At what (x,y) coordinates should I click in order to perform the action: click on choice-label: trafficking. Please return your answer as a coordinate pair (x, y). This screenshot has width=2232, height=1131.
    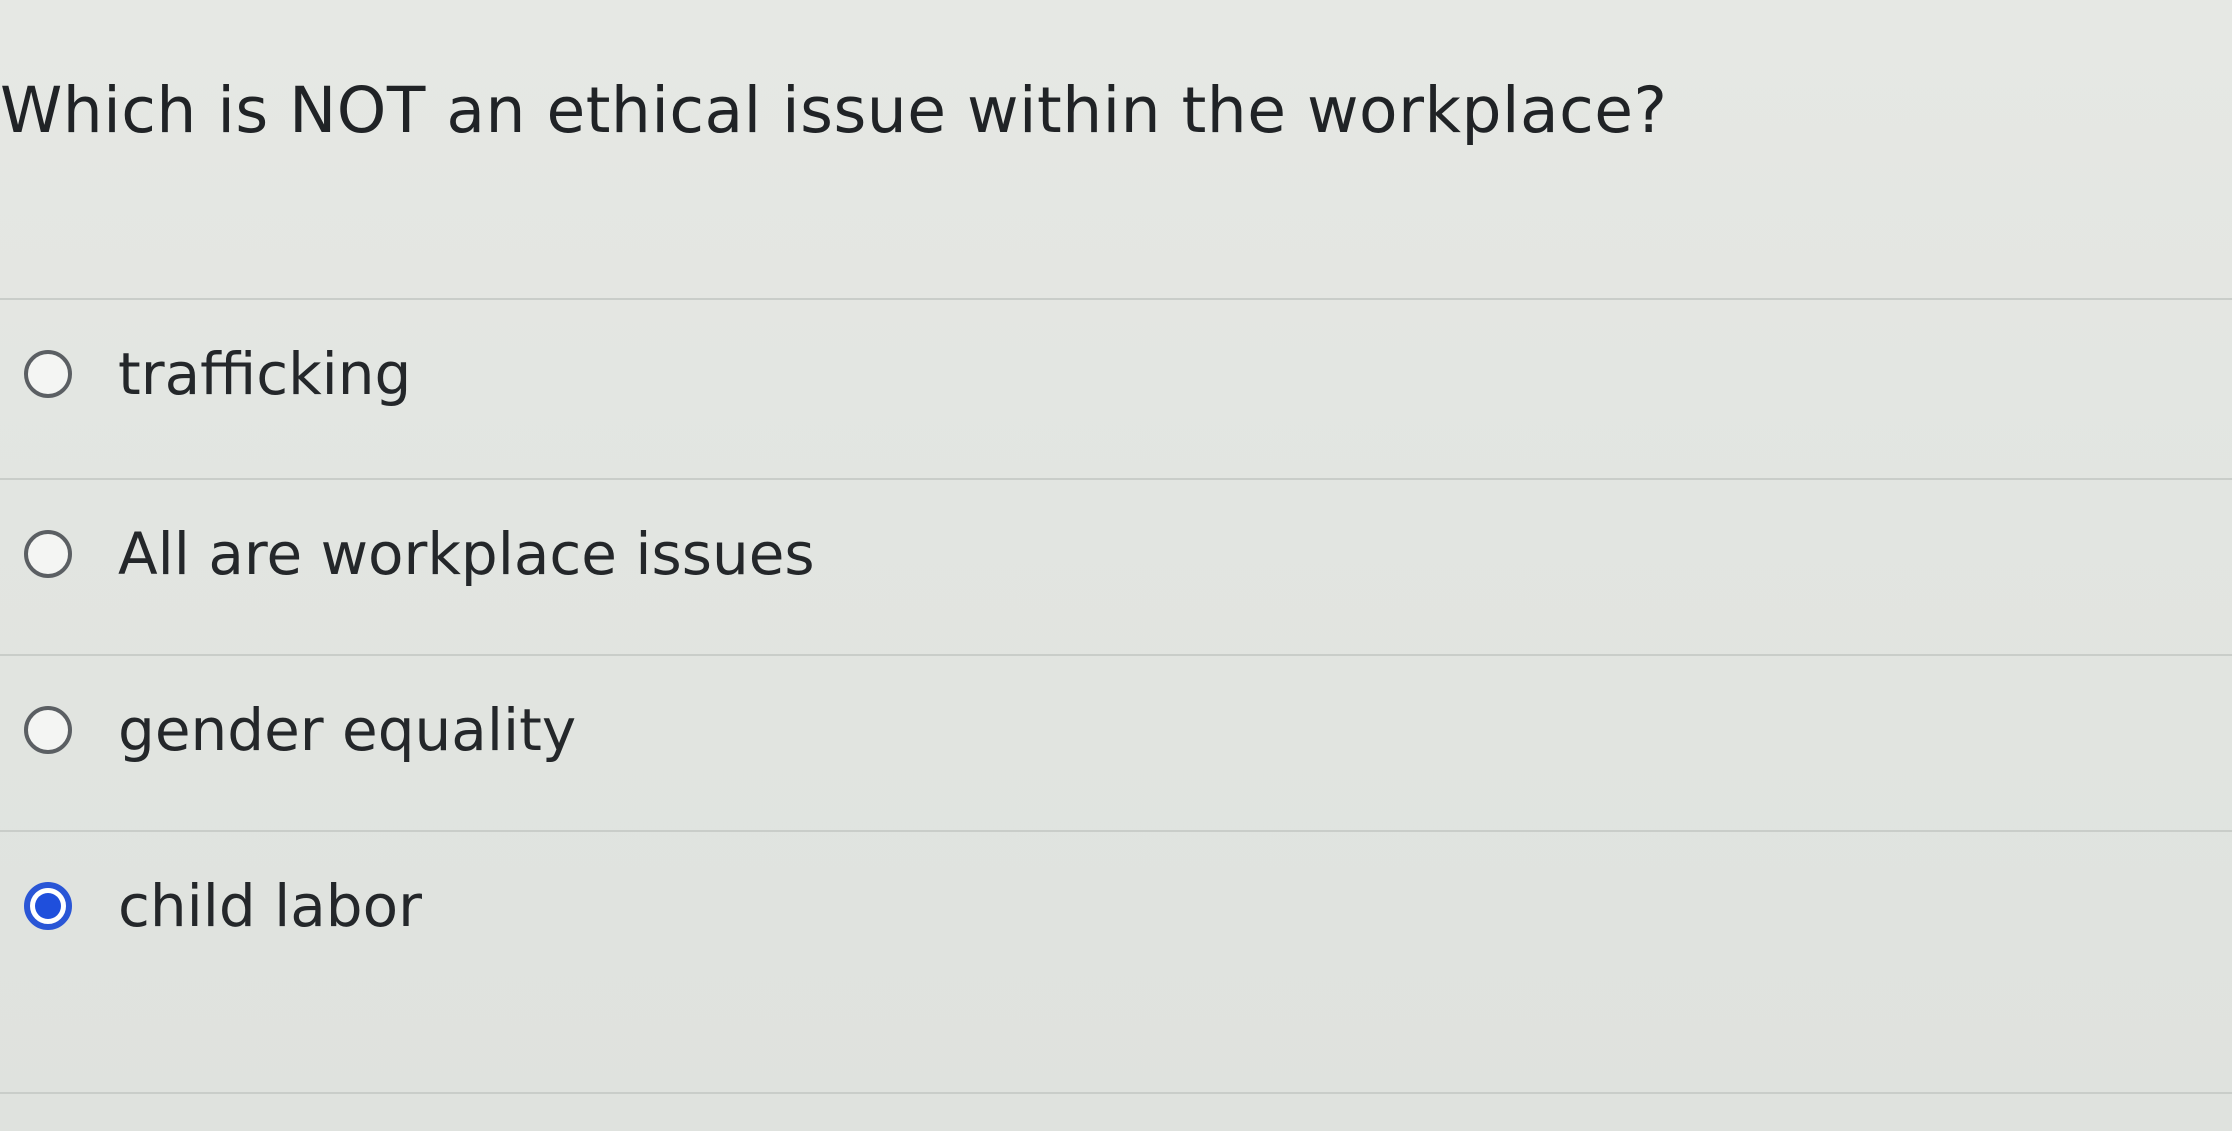
    Looking at the image, I should click on (265, 374).